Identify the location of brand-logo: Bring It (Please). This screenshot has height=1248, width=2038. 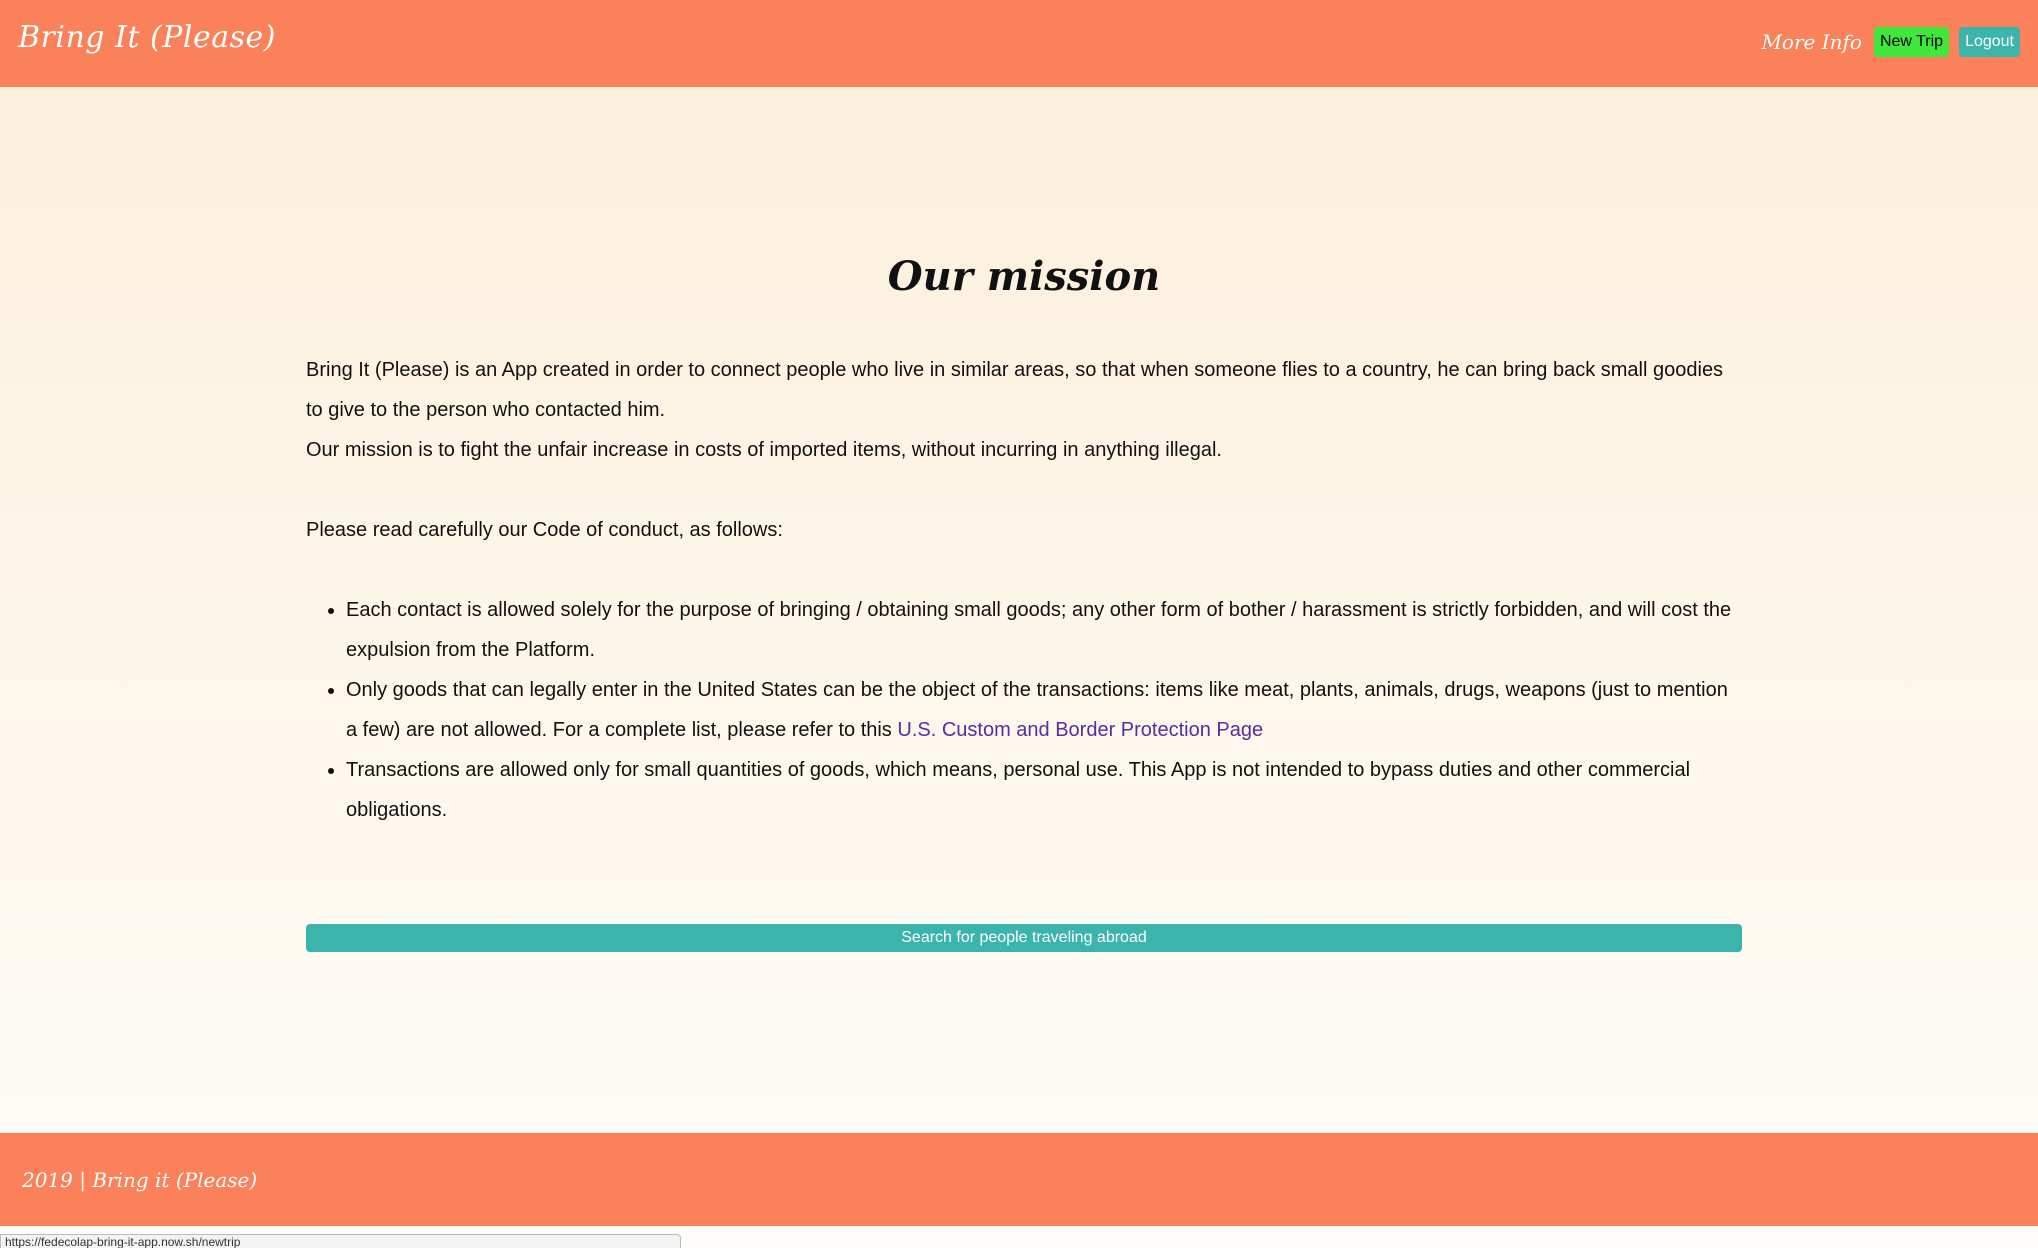
(147, 37).